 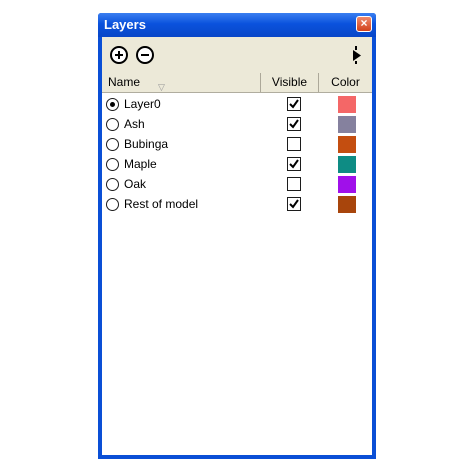 What do you see at coordinates (135, 184) in the screenshot?
I see `layer-name: Oak` at bounding box center [135, 184].